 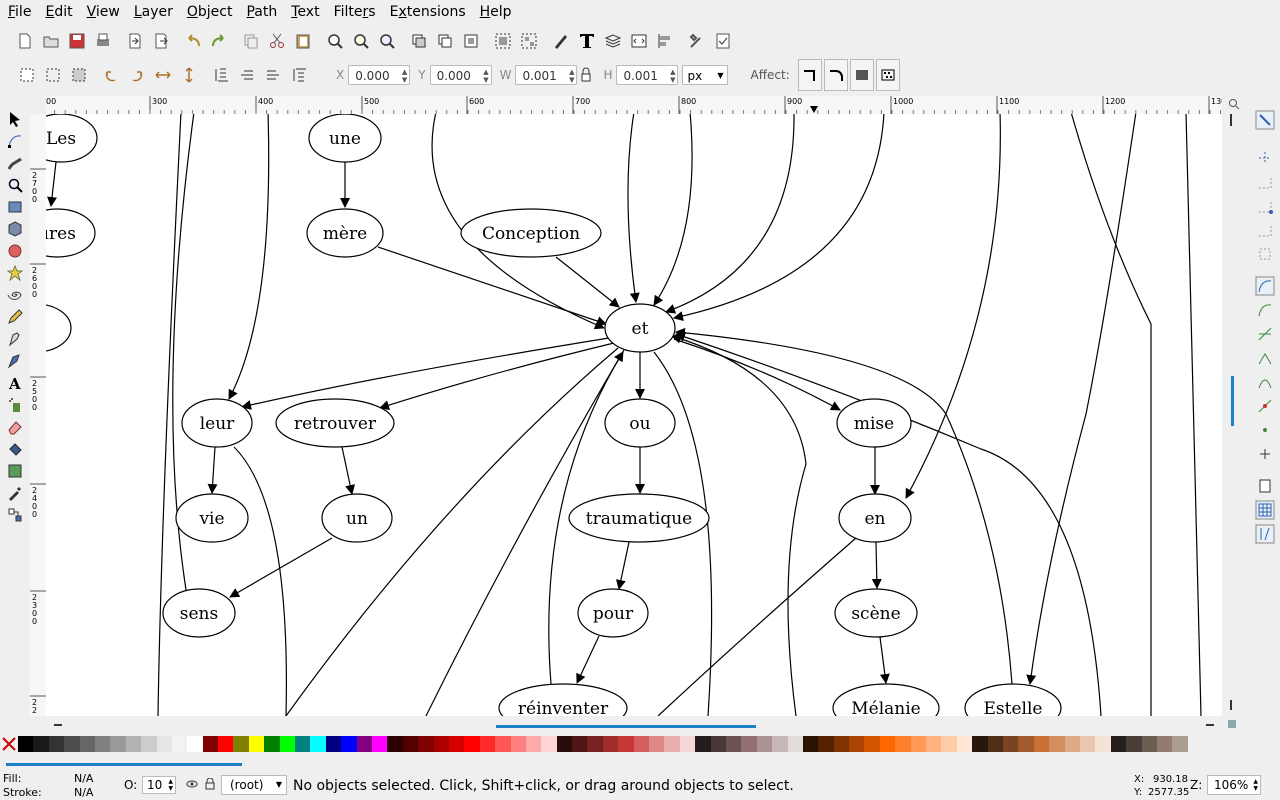 What do you see at coordinates (1265, 310) in the screenshot?
I see `snap-path-icon` at bounding box center [1265, 310].